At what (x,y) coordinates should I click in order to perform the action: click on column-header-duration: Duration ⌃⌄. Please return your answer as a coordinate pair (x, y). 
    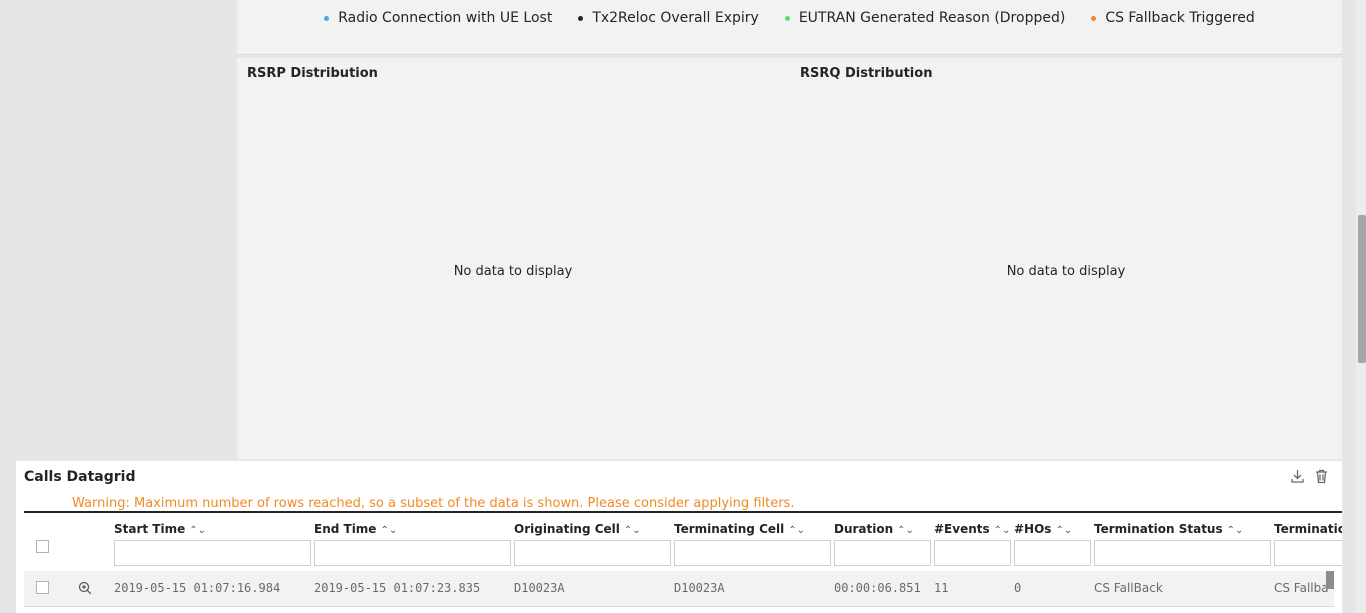
    Looking at the image, I should click on (874, 529).